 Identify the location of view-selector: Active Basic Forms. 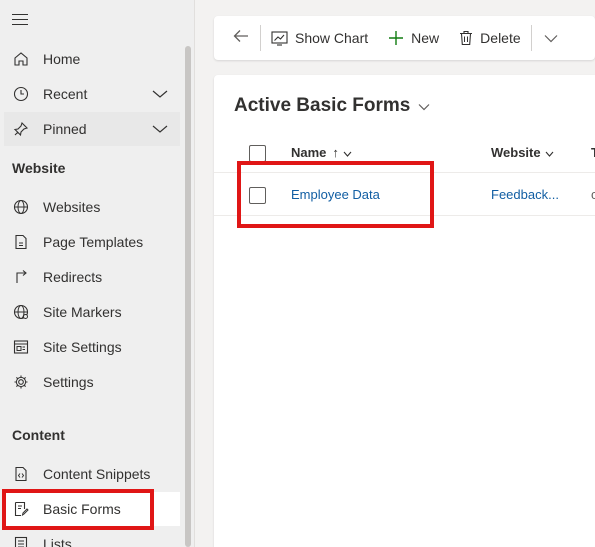
(332, 106).